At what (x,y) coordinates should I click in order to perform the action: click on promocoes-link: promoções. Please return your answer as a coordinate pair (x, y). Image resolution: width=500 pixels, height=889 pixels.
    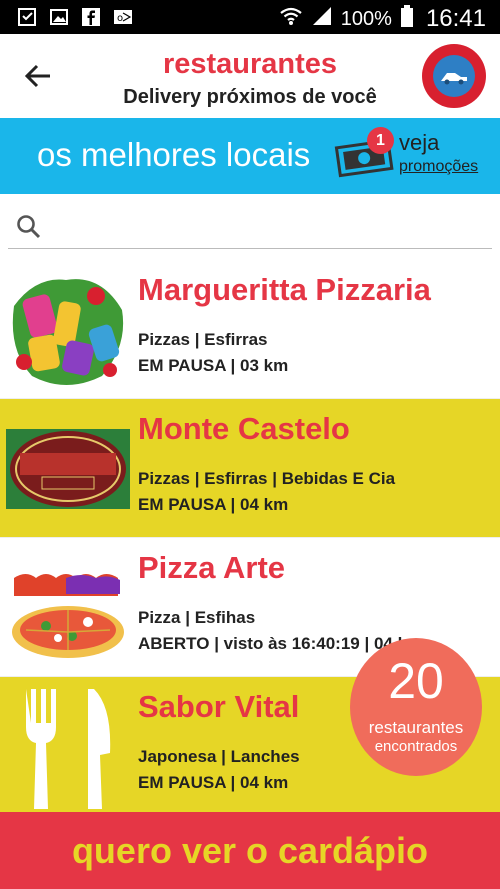
    Looking at the image, I should click on (438, 167).